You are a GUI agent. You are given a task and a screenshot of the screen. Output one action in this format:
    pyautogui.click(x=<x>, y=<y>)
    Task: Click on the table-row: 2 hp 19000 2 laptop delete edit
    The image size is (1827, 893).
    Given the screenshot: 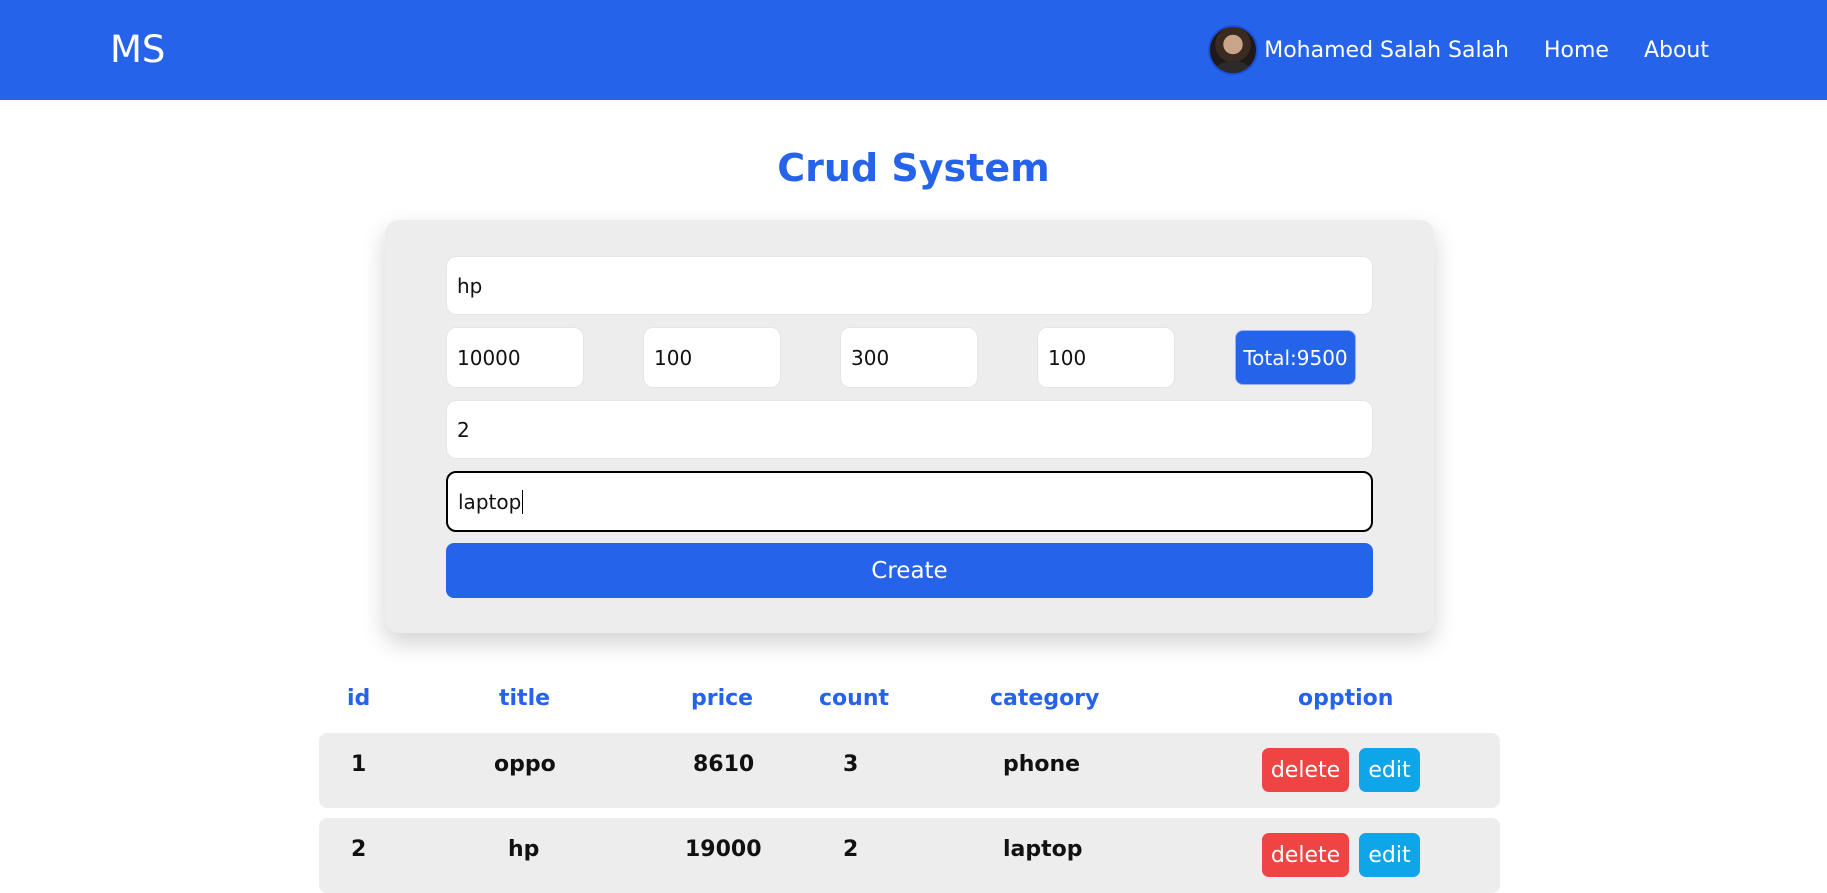 What is the action you would take?
    pyautogui.click(x=909, y=855)
    